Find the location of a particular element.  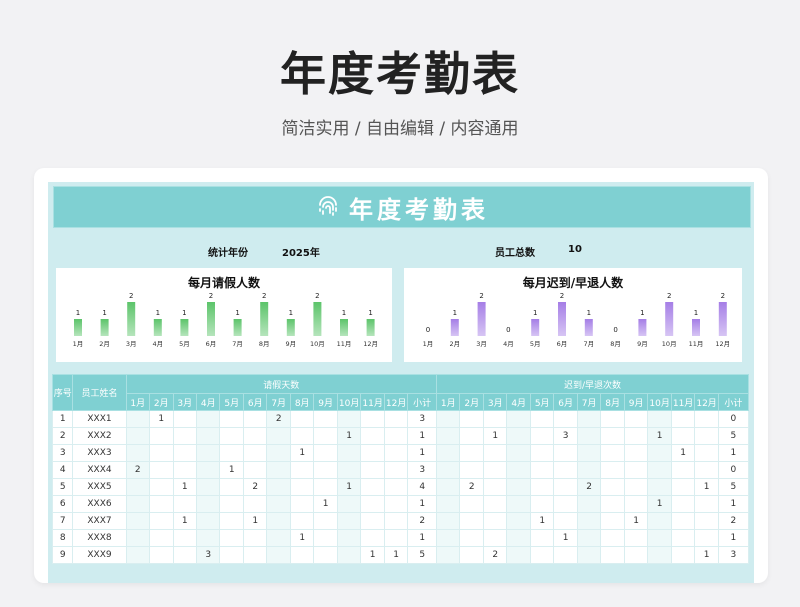

cell-name: XXX6 is located at coordinates (99, 504).